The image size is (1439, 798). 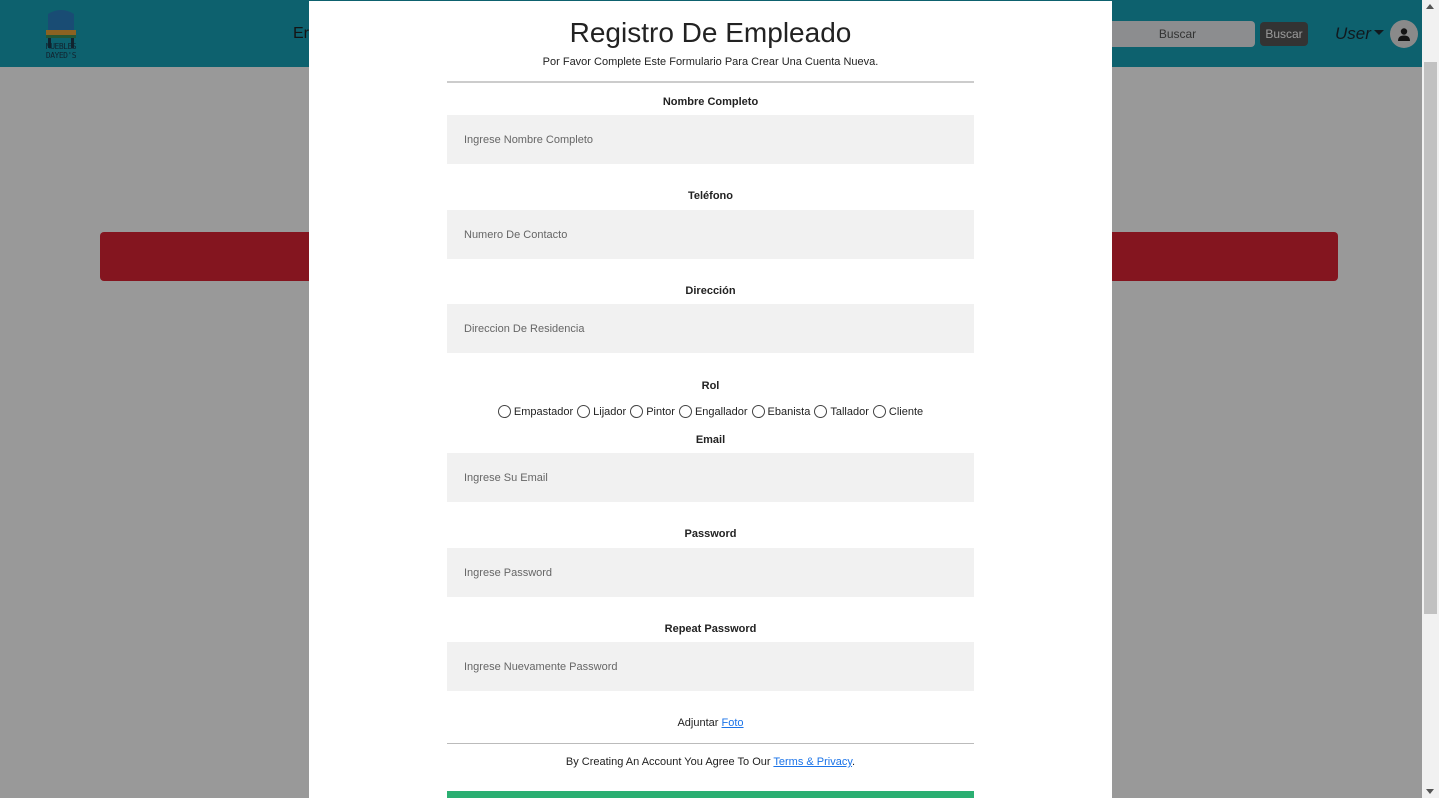 What do you see at coordinates (1430, 338) in the screenshot?
I see `scroll-thumb` at bounding box center [1430, 338].